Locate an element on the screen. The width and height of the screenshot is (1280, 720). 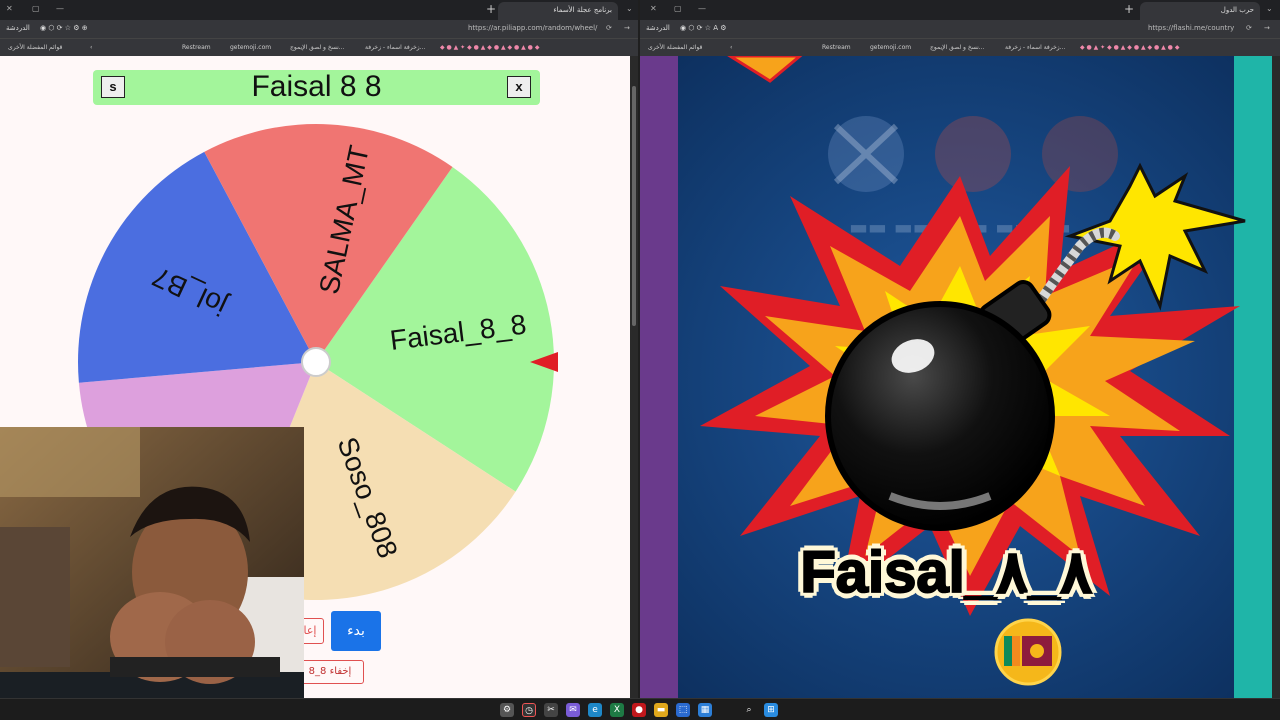
excel-icon: X is located at coordinates (617, 710).